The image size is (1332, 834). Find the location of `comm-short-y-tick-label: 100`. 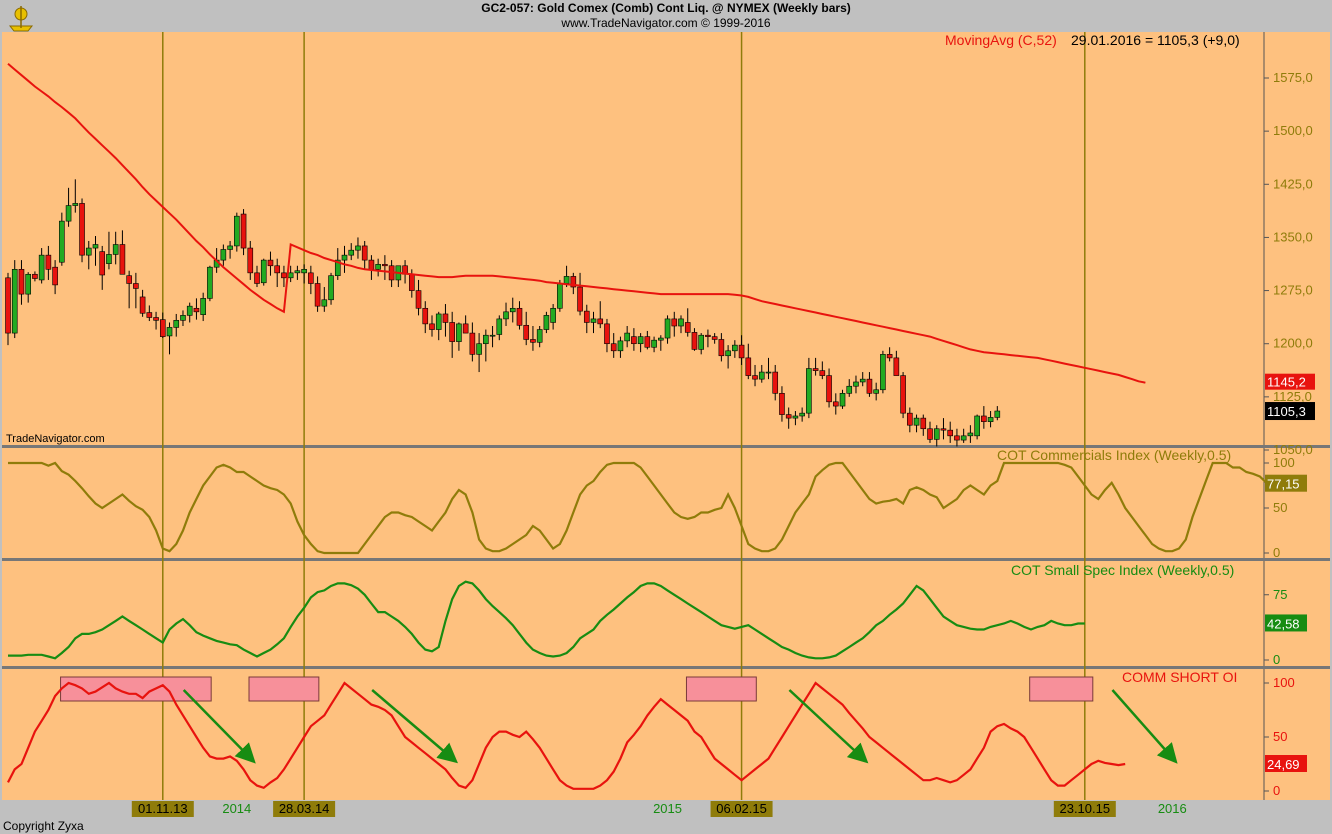

comm-short-y-tick-label: 100 is located at coordinates (1284, 682).